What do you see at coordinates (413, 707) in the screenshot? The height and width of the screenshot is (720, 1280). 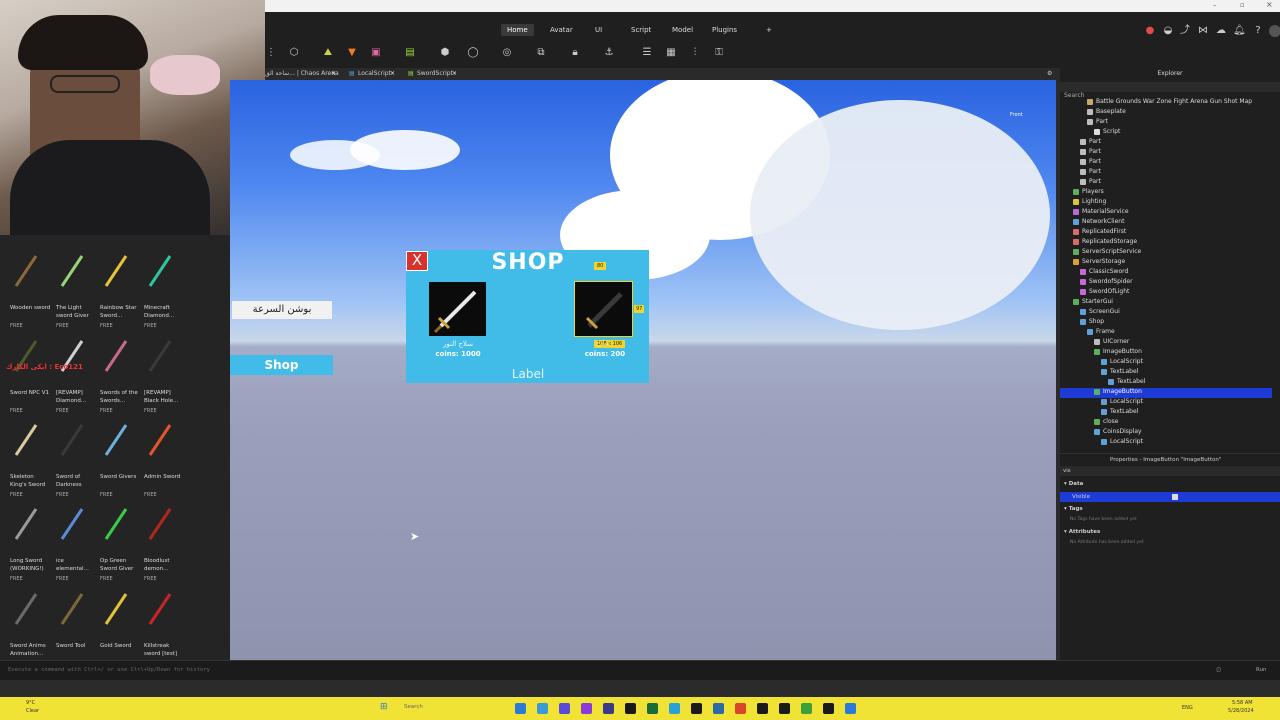 I see `taskbar-search: Search` at bounding box center [413, 707].